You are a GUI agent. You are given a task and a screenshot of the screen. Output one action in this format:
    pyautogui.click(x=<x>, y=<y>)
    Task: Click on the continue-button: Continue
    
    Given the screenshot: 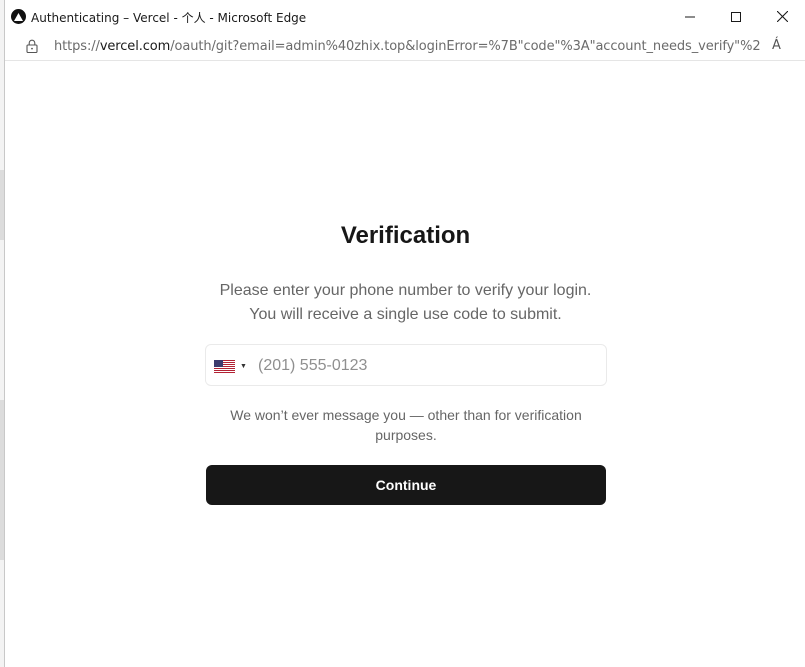 What is the action you would take?
    pyautogui.click(x=406, y=485)
    